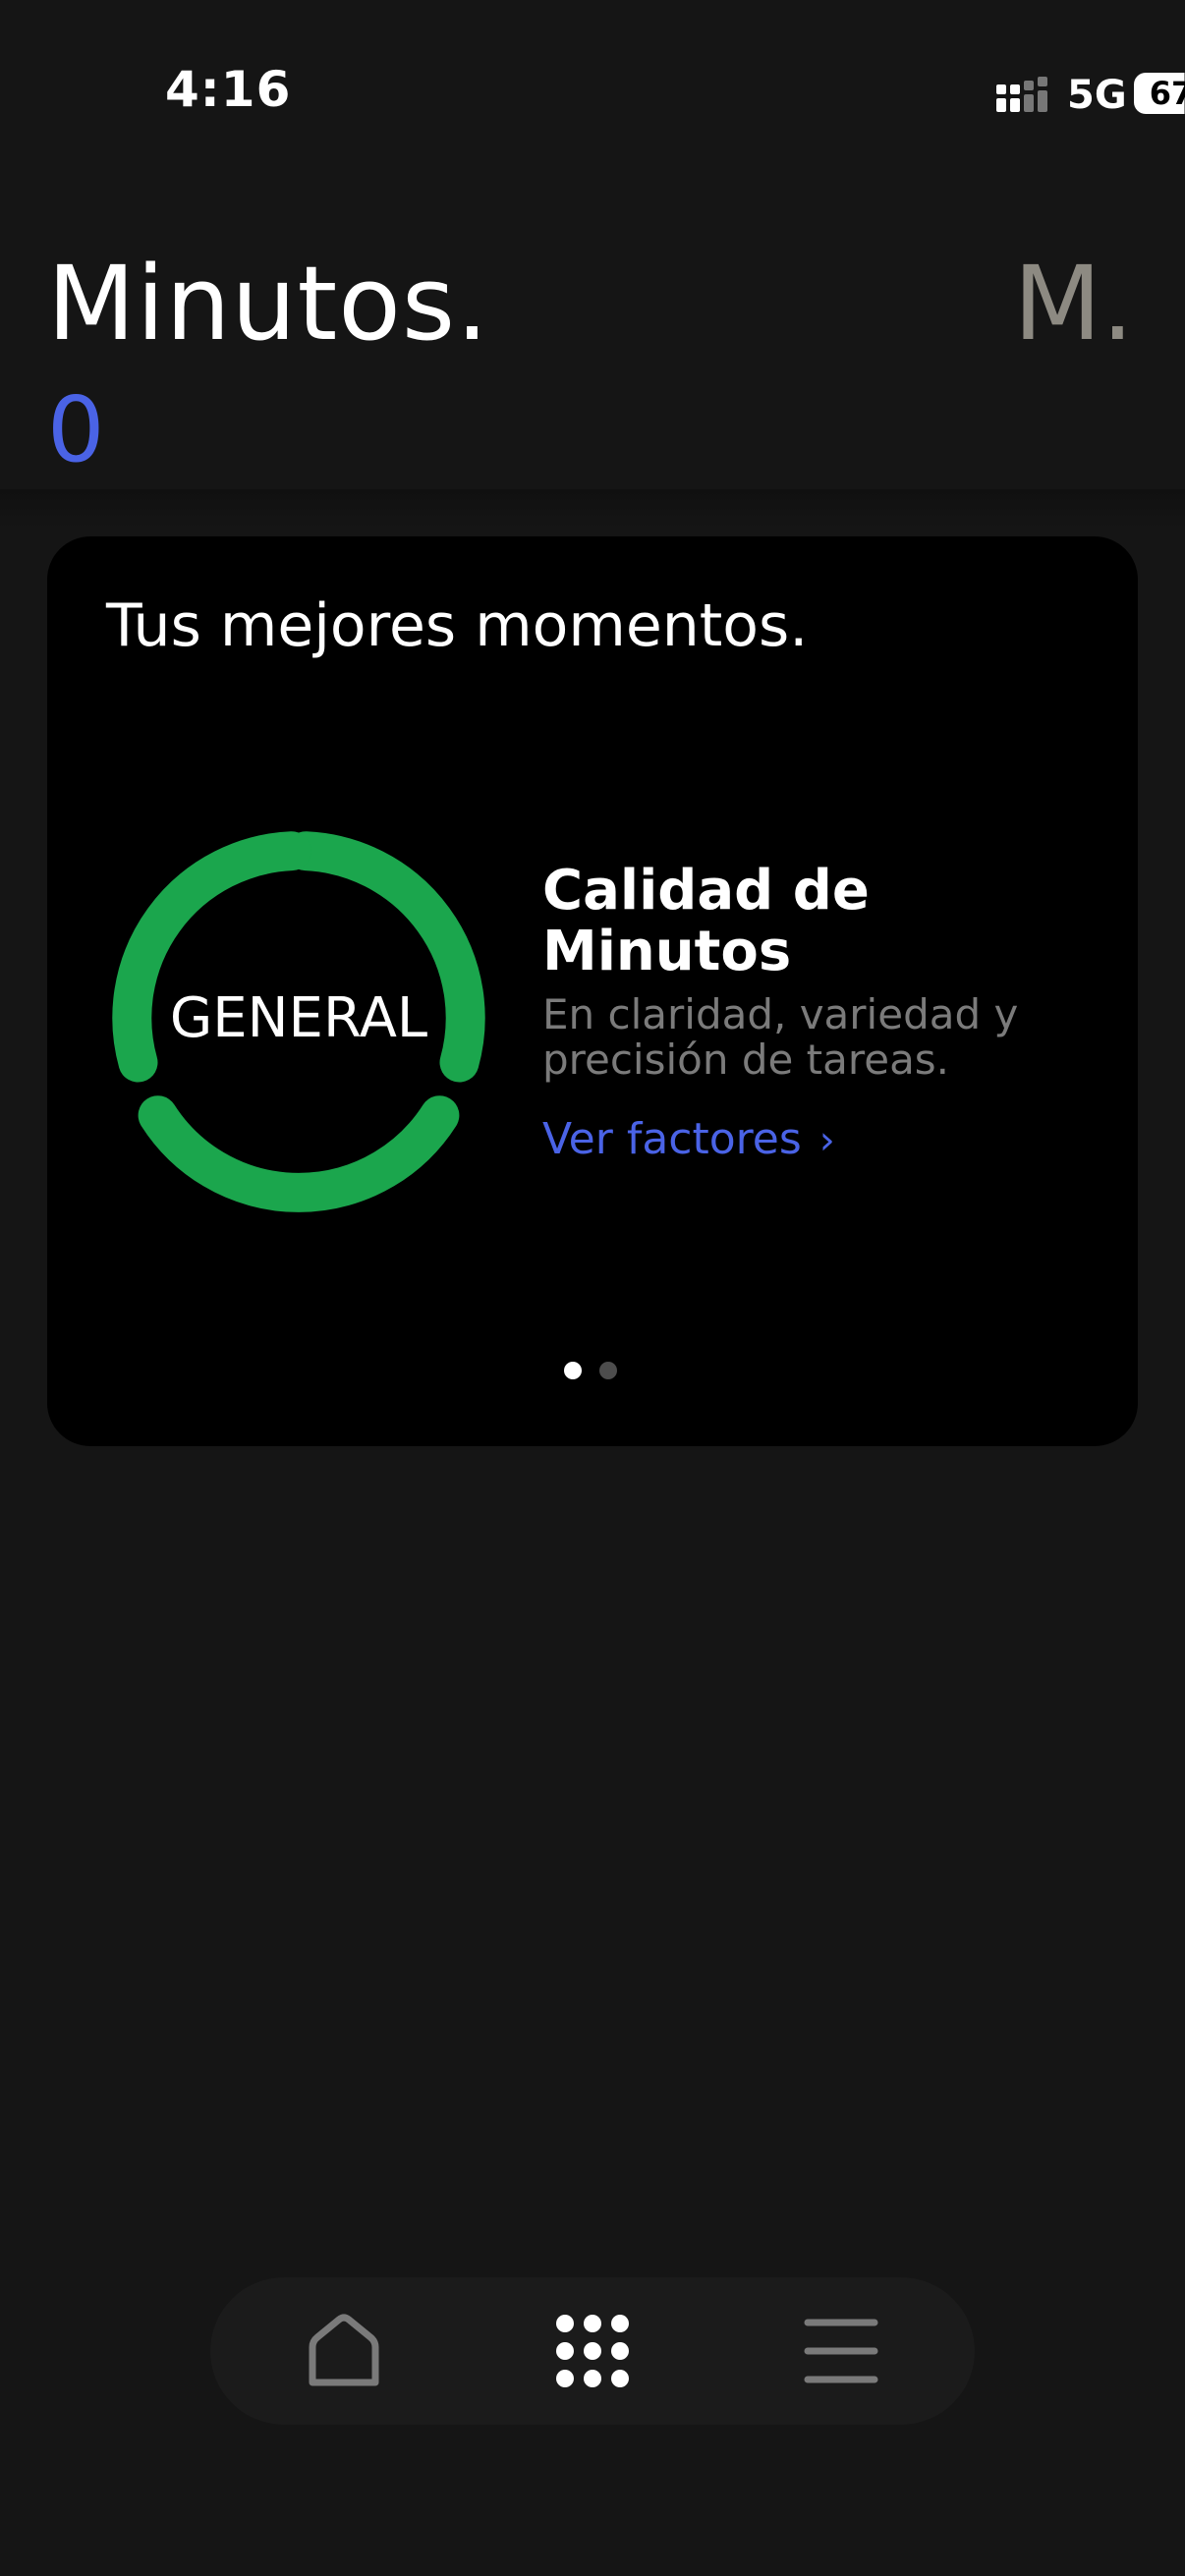 Image resolution: width=1185 pixels, height=2576 pixels. I want to click on home-icon, so click(344, 2350).